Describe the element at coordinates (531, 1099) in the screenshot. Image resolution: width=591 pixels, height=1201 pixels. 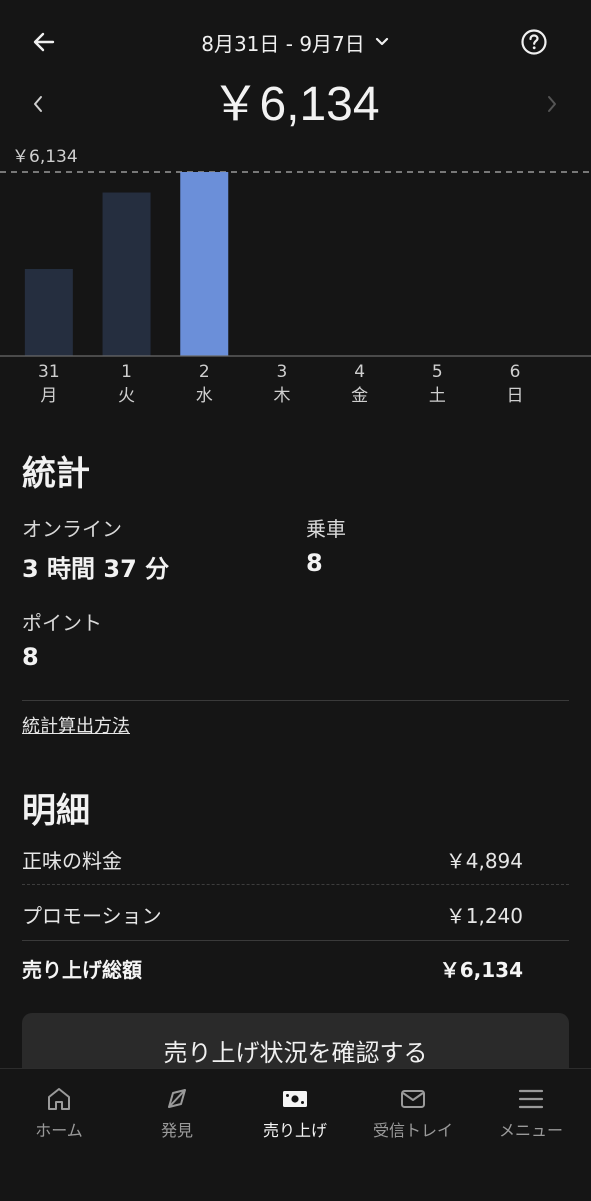
I see `menu-icon` at that location.